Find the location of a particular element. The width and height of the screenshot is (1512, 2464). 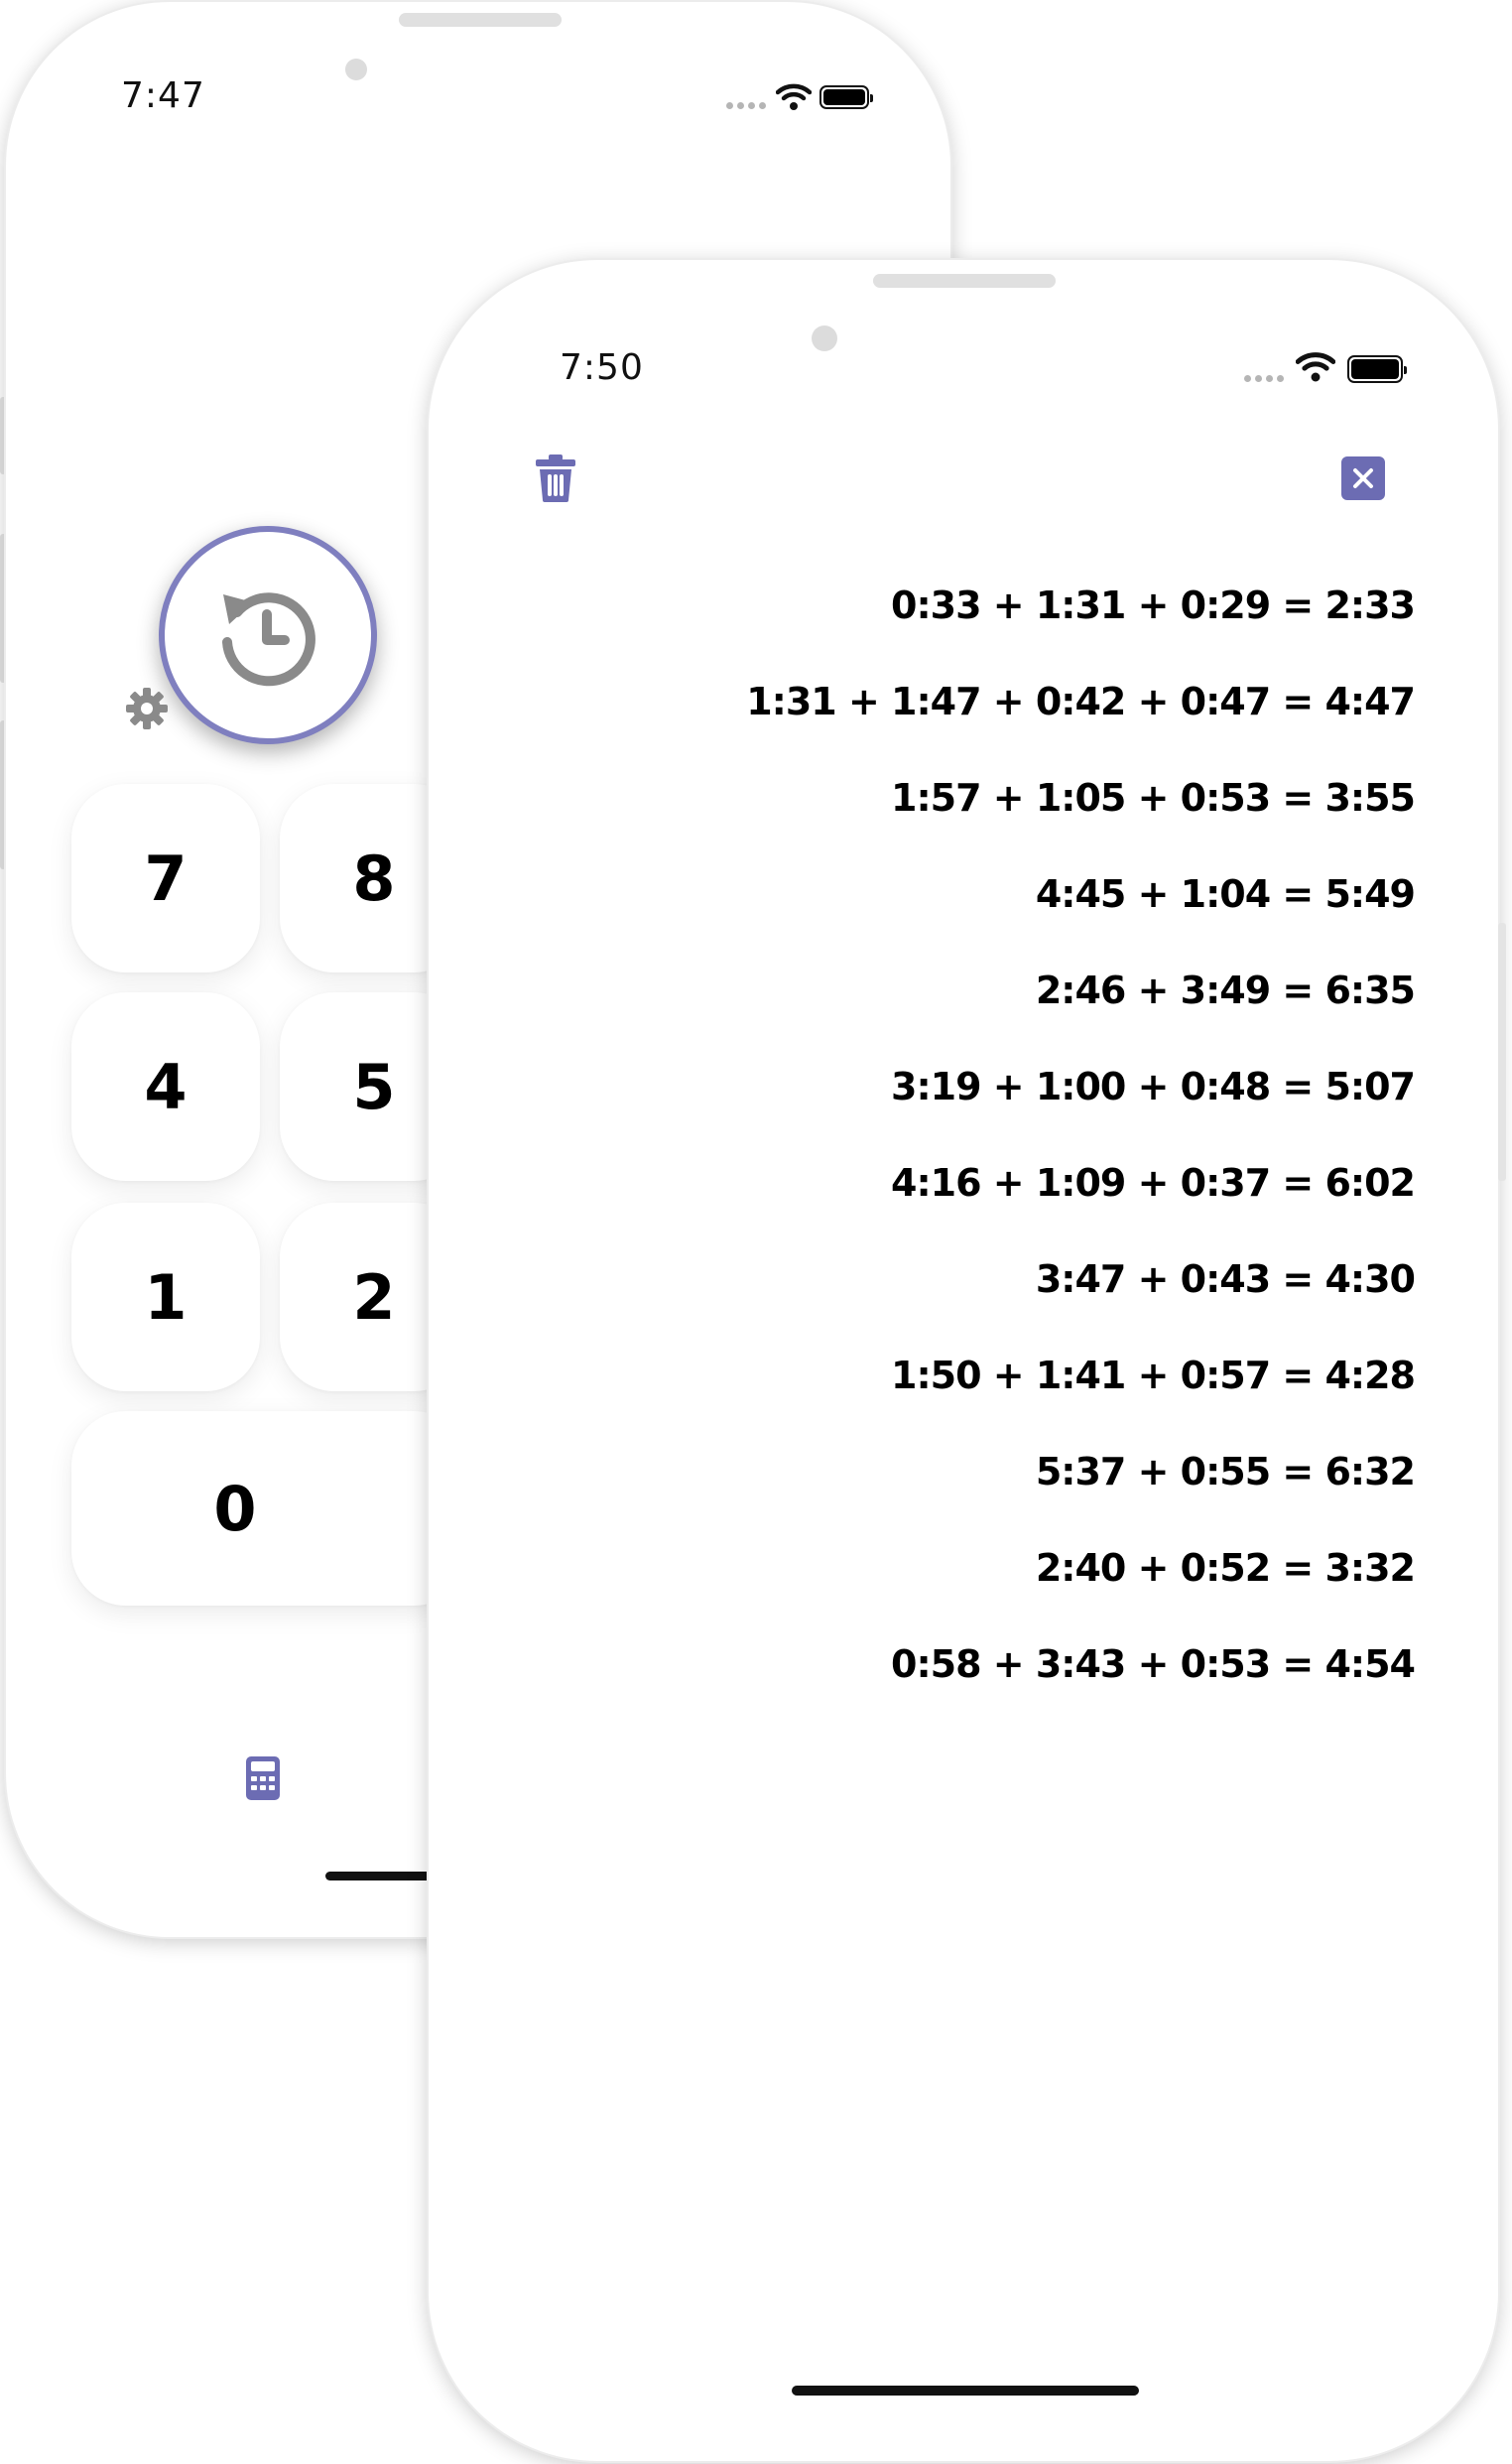

key-7: 7 is located at coordinates (165, 878).